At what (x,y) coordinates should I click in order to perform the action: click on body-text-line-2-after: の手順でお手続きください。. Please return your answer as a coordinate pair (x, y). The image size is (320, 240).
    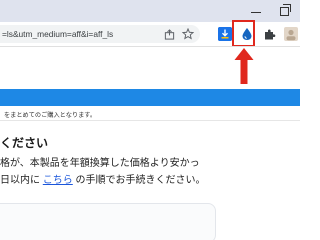
    Looking at the image, I should click on (139, 180).